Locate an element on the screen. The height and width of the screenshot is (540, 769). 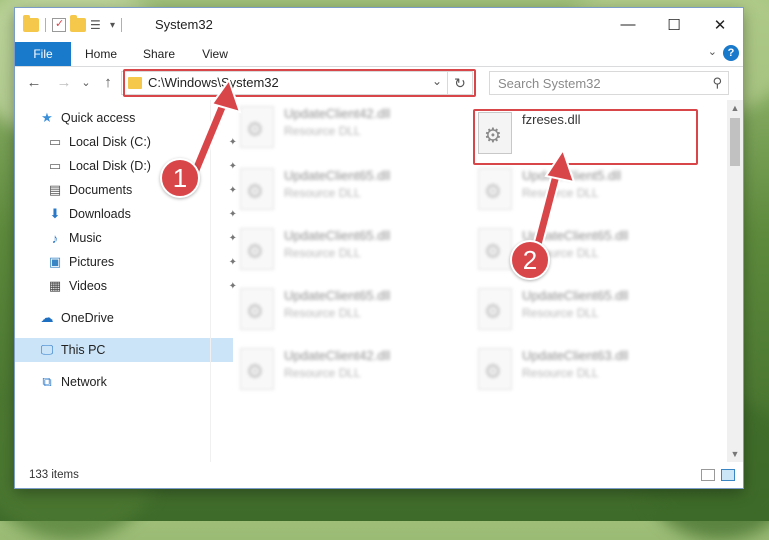
sidebar-item-label: OneDrive is located at coordinates (87, 318).